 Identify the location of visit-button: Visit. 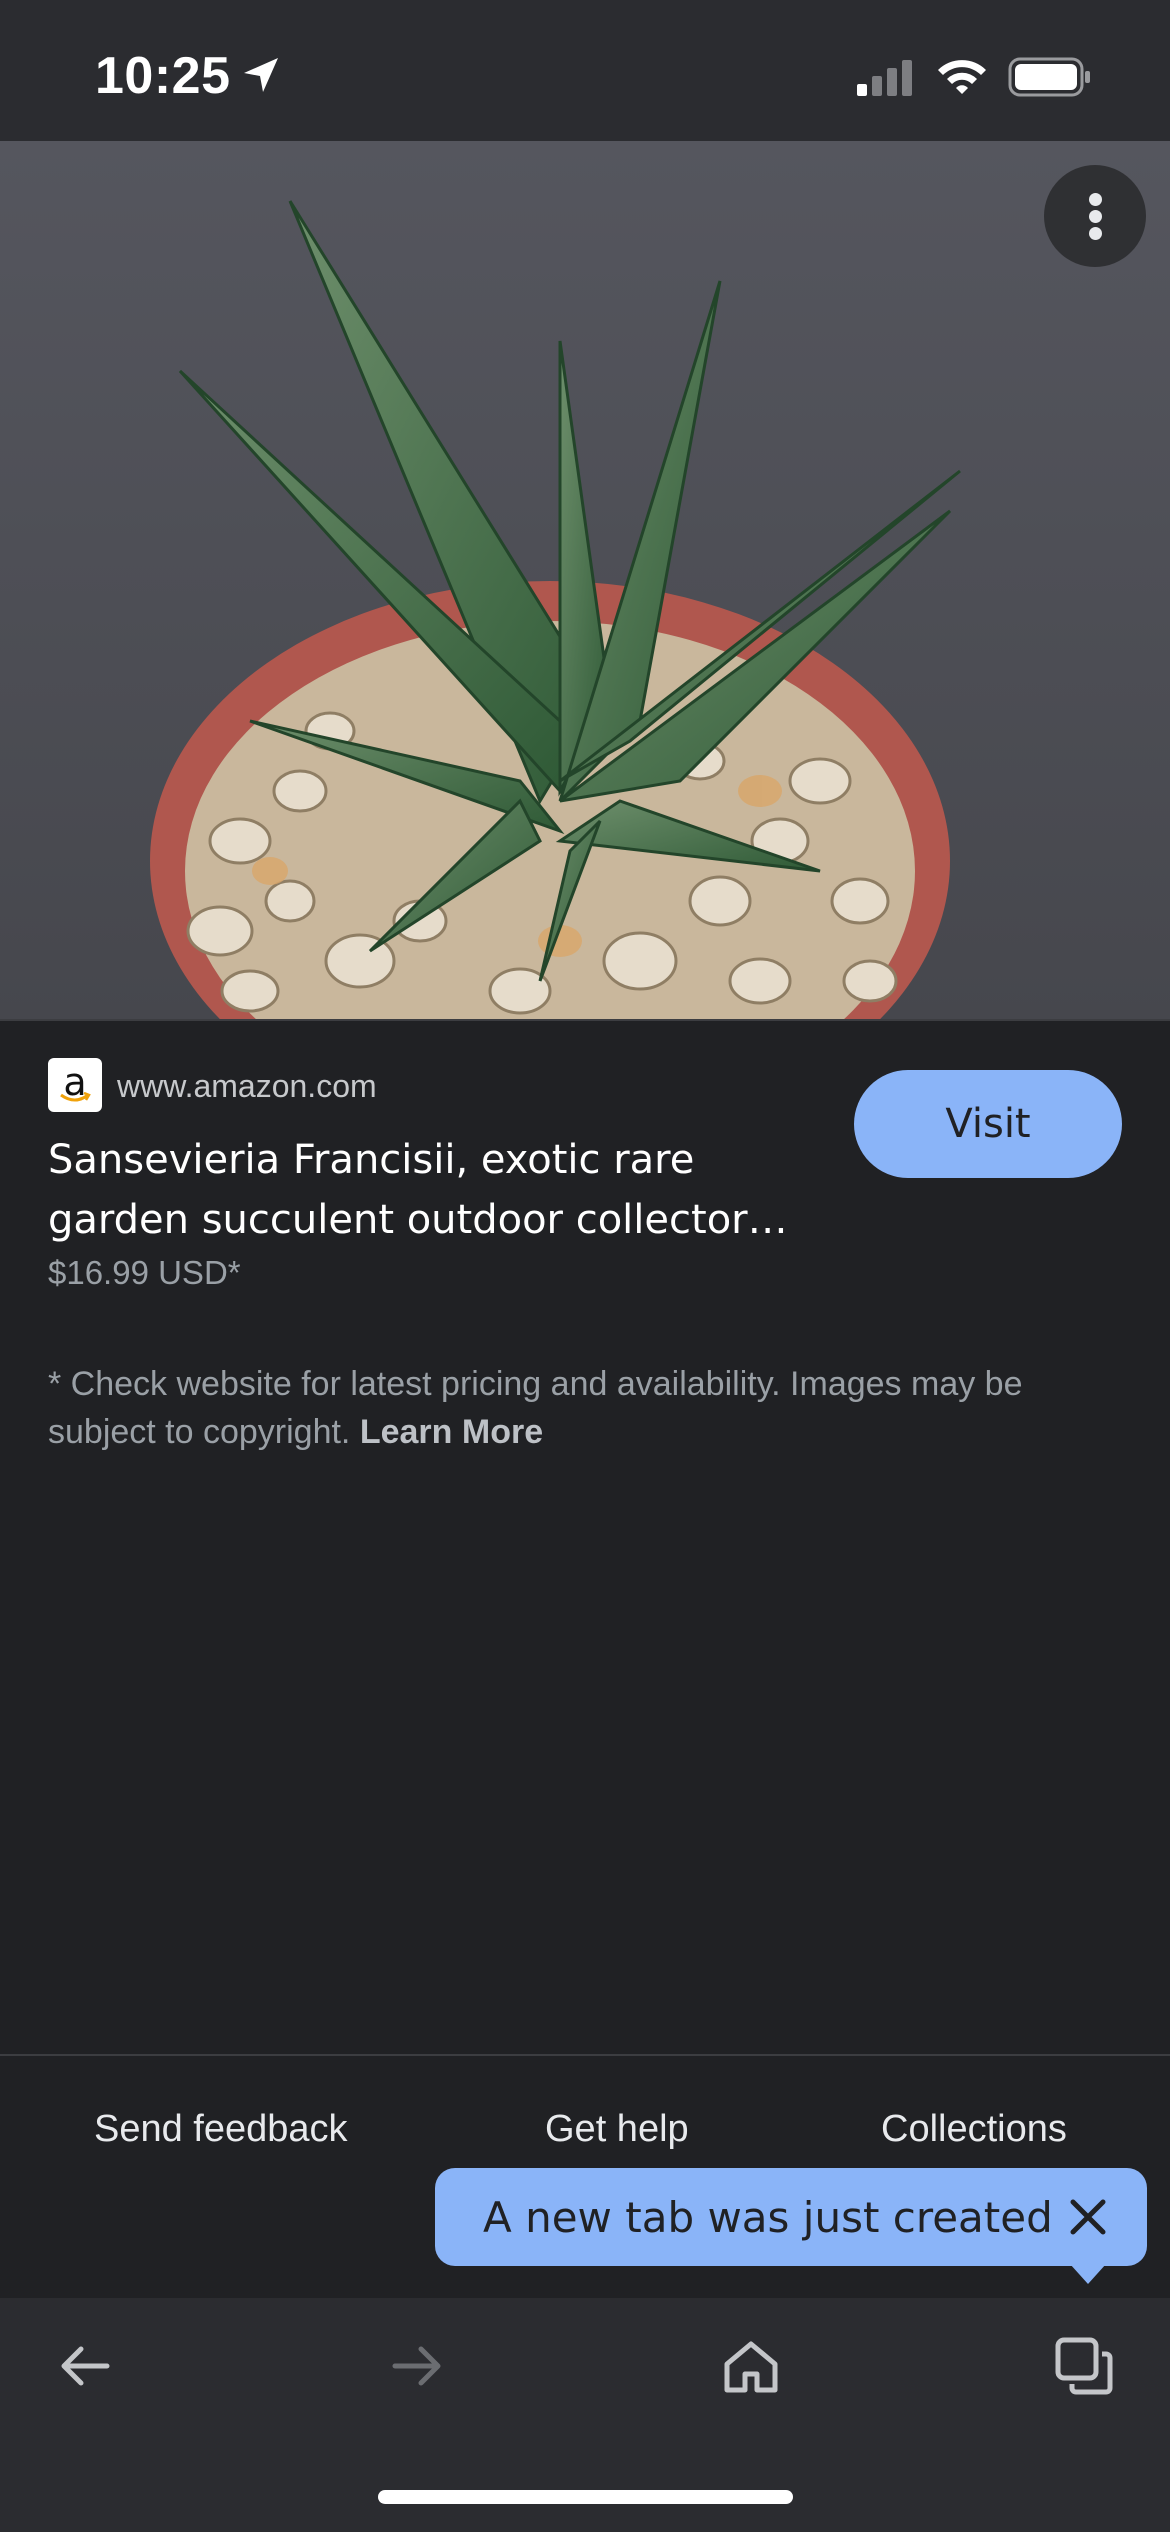
(988, 1124).